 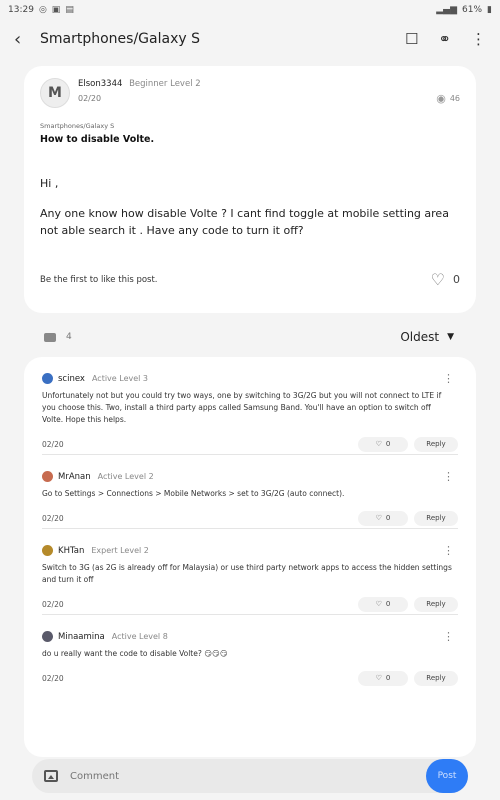 I want to click on post-greeting: Hi ,, so click(x=49, y=183).